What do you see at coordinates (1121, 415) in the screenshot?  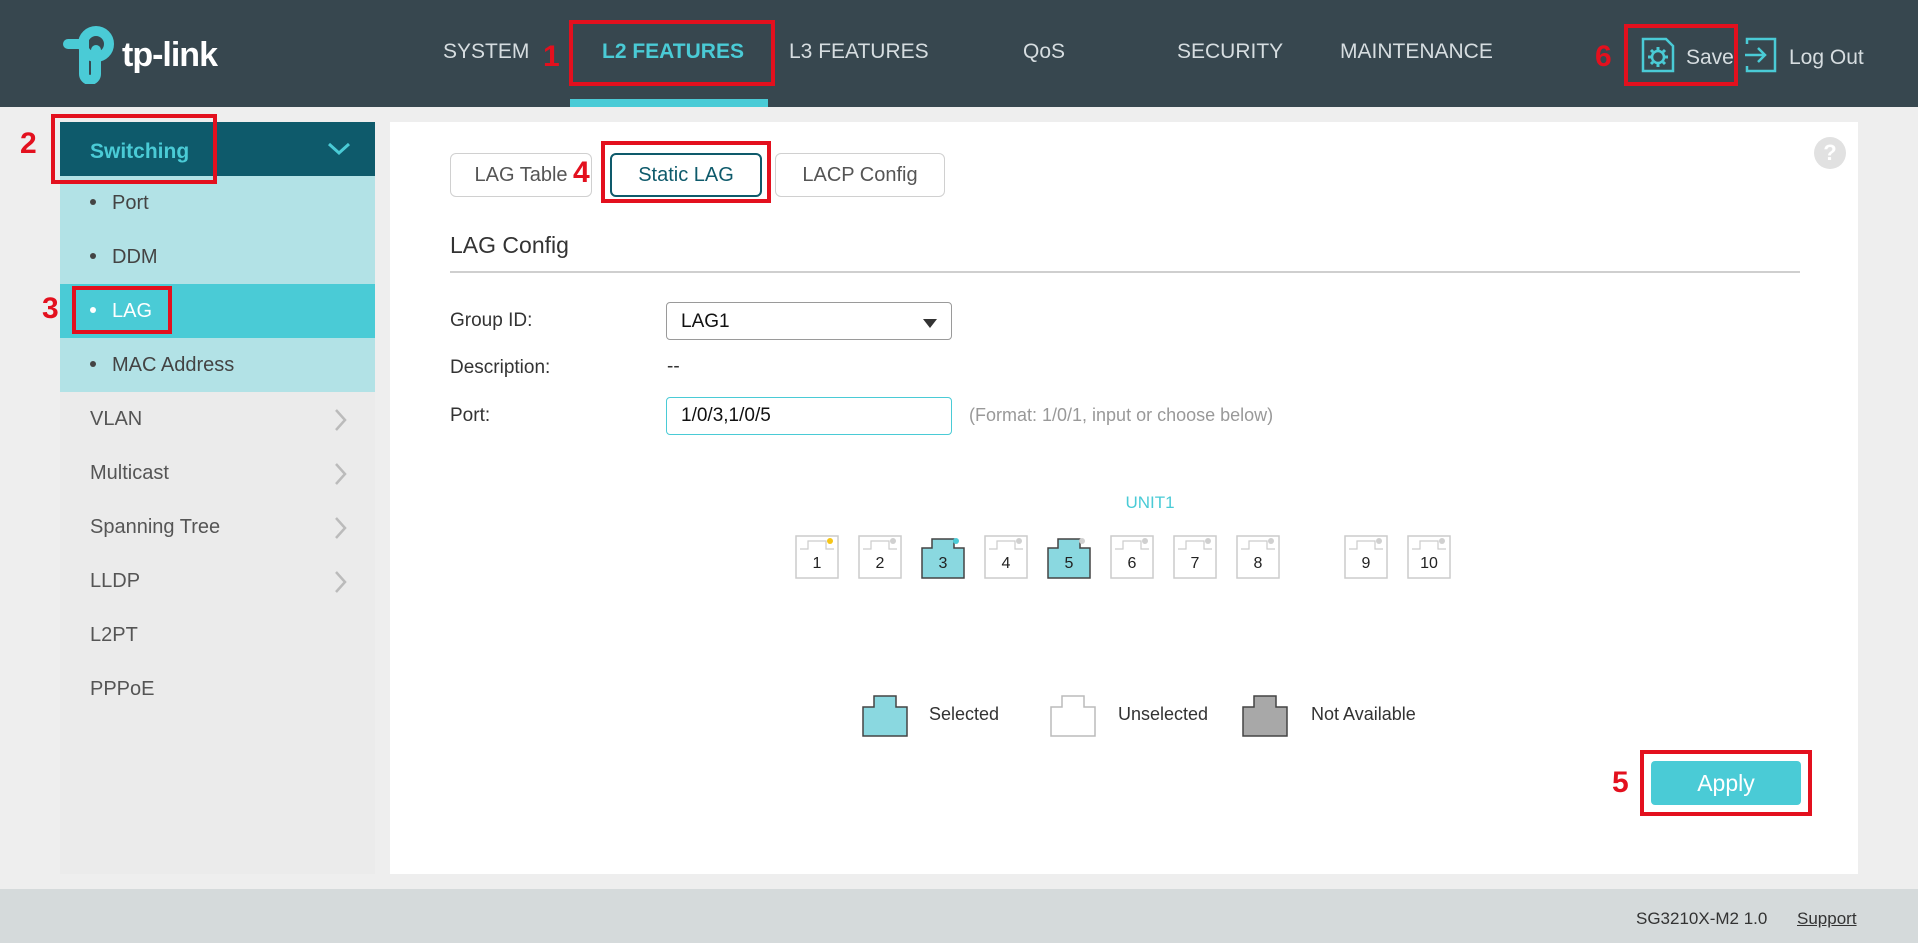 I see `port-format-hint: (Format: 1/0/1, input or choose below)` at bounding box center [1121, 415].